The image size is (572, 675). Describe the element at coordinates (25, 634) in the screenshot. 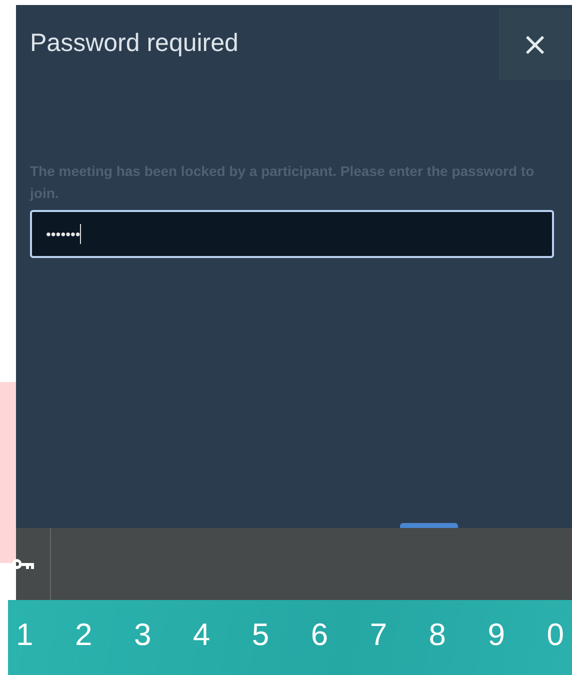

I see `number-key: 1` at that location.